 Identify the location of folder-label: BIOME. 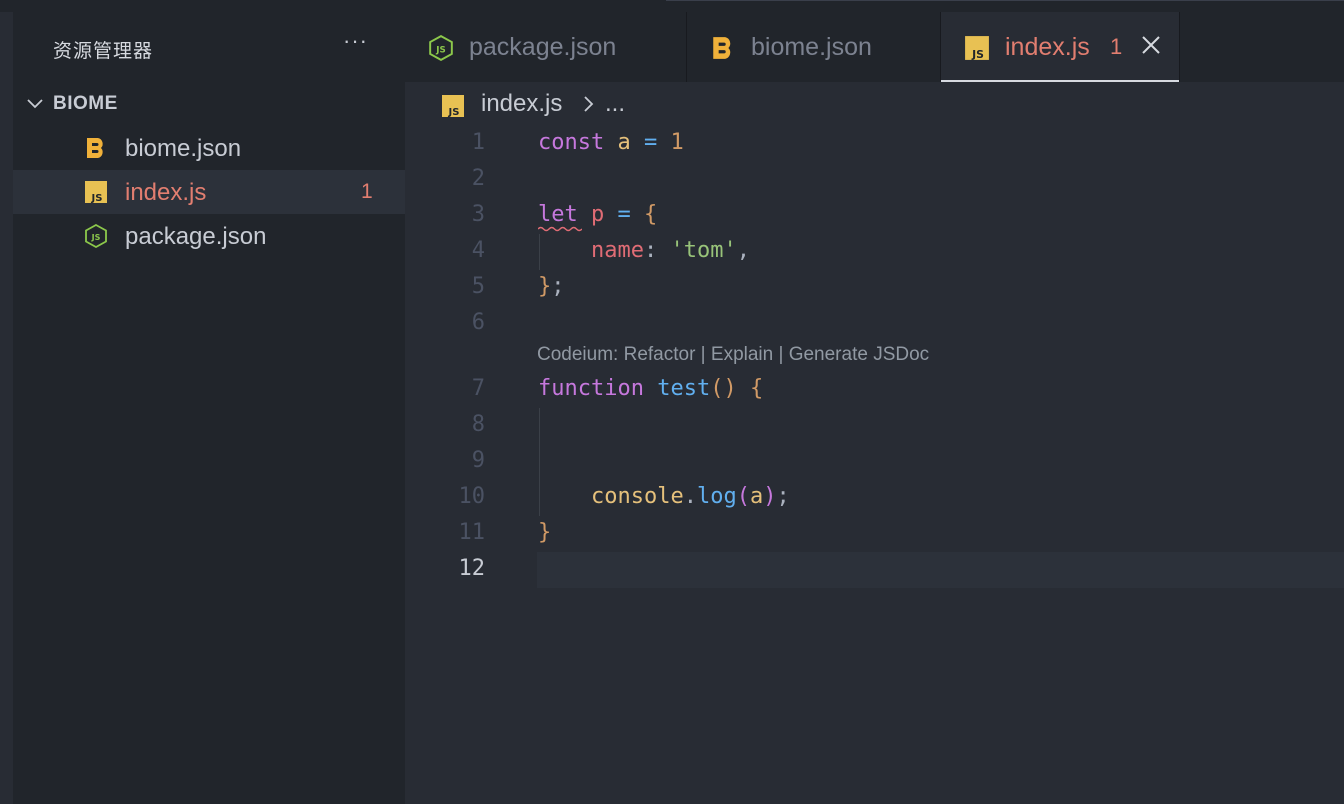
(85, 103).